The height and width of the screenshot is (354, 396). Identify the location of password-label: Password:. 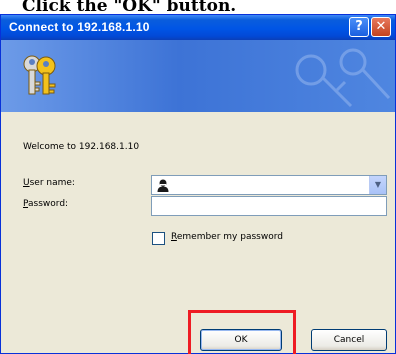
(45, 204).